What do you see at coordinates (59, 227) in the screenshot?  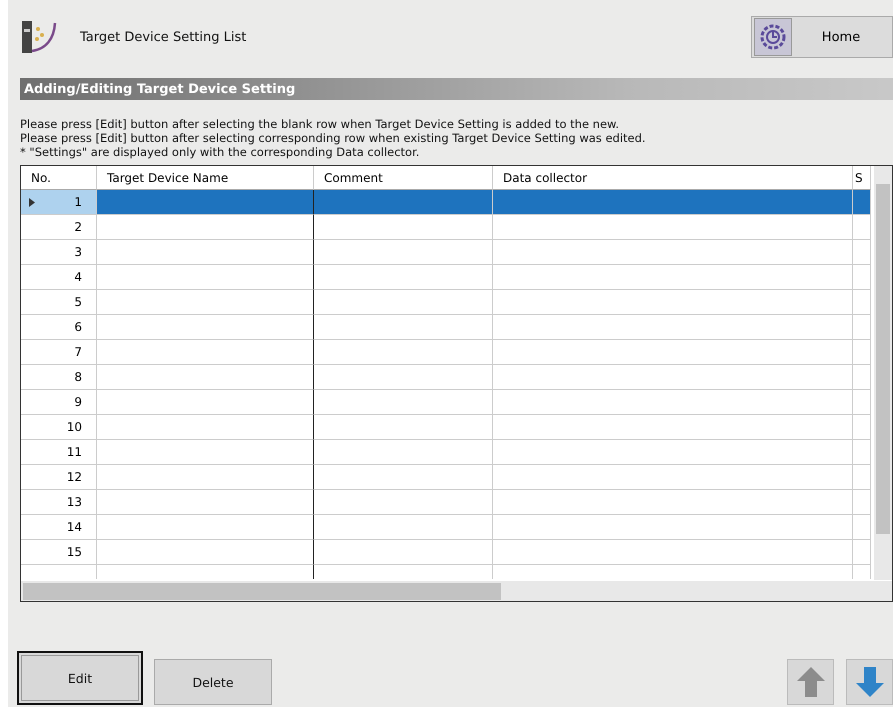 I see `row-number-cell: 2` at bounding box center [59, 227].